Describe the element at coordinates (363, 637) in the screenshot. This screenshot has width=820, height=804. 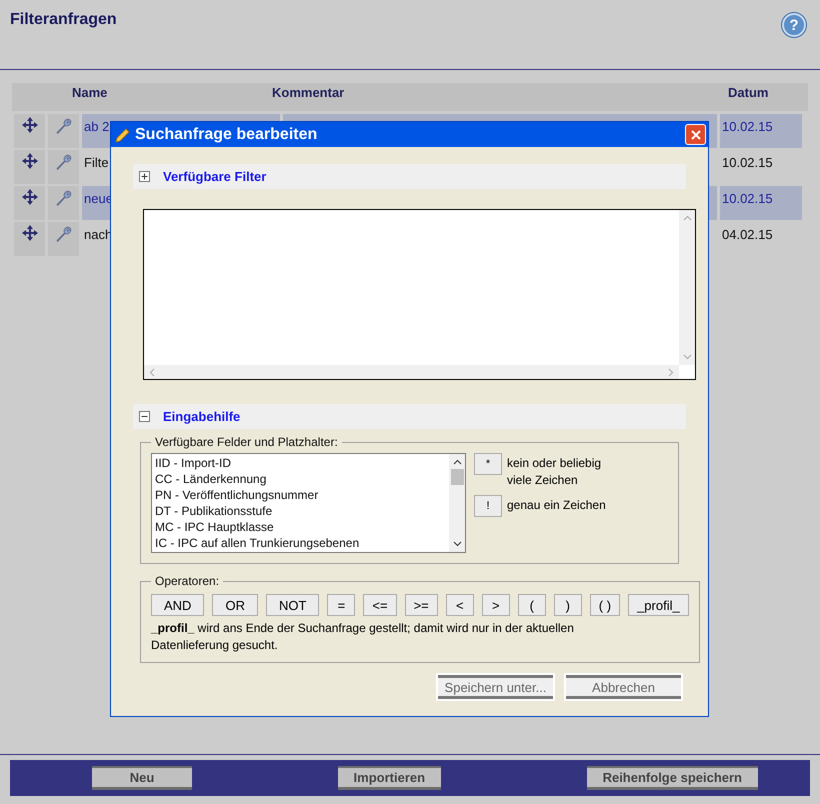
I see `operator-note: _profil_ wird ans Ende der Suchanfrage gestellt; damit wird nur in der aktuellen Datenlieferung gesucht.` at that location.